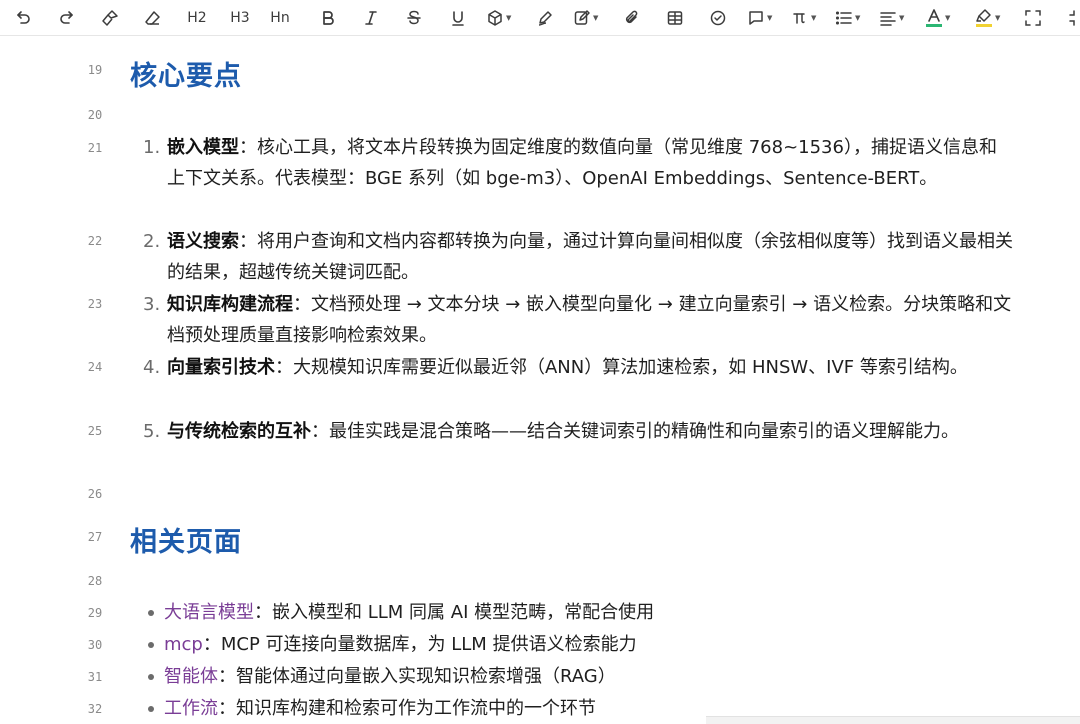 The height and width of the screenshot is (724, 1080). What do you see at coordinates (209, 612) in the screenshot?
I see `page-link: 大语言模型` at bounding box center [209, 612].